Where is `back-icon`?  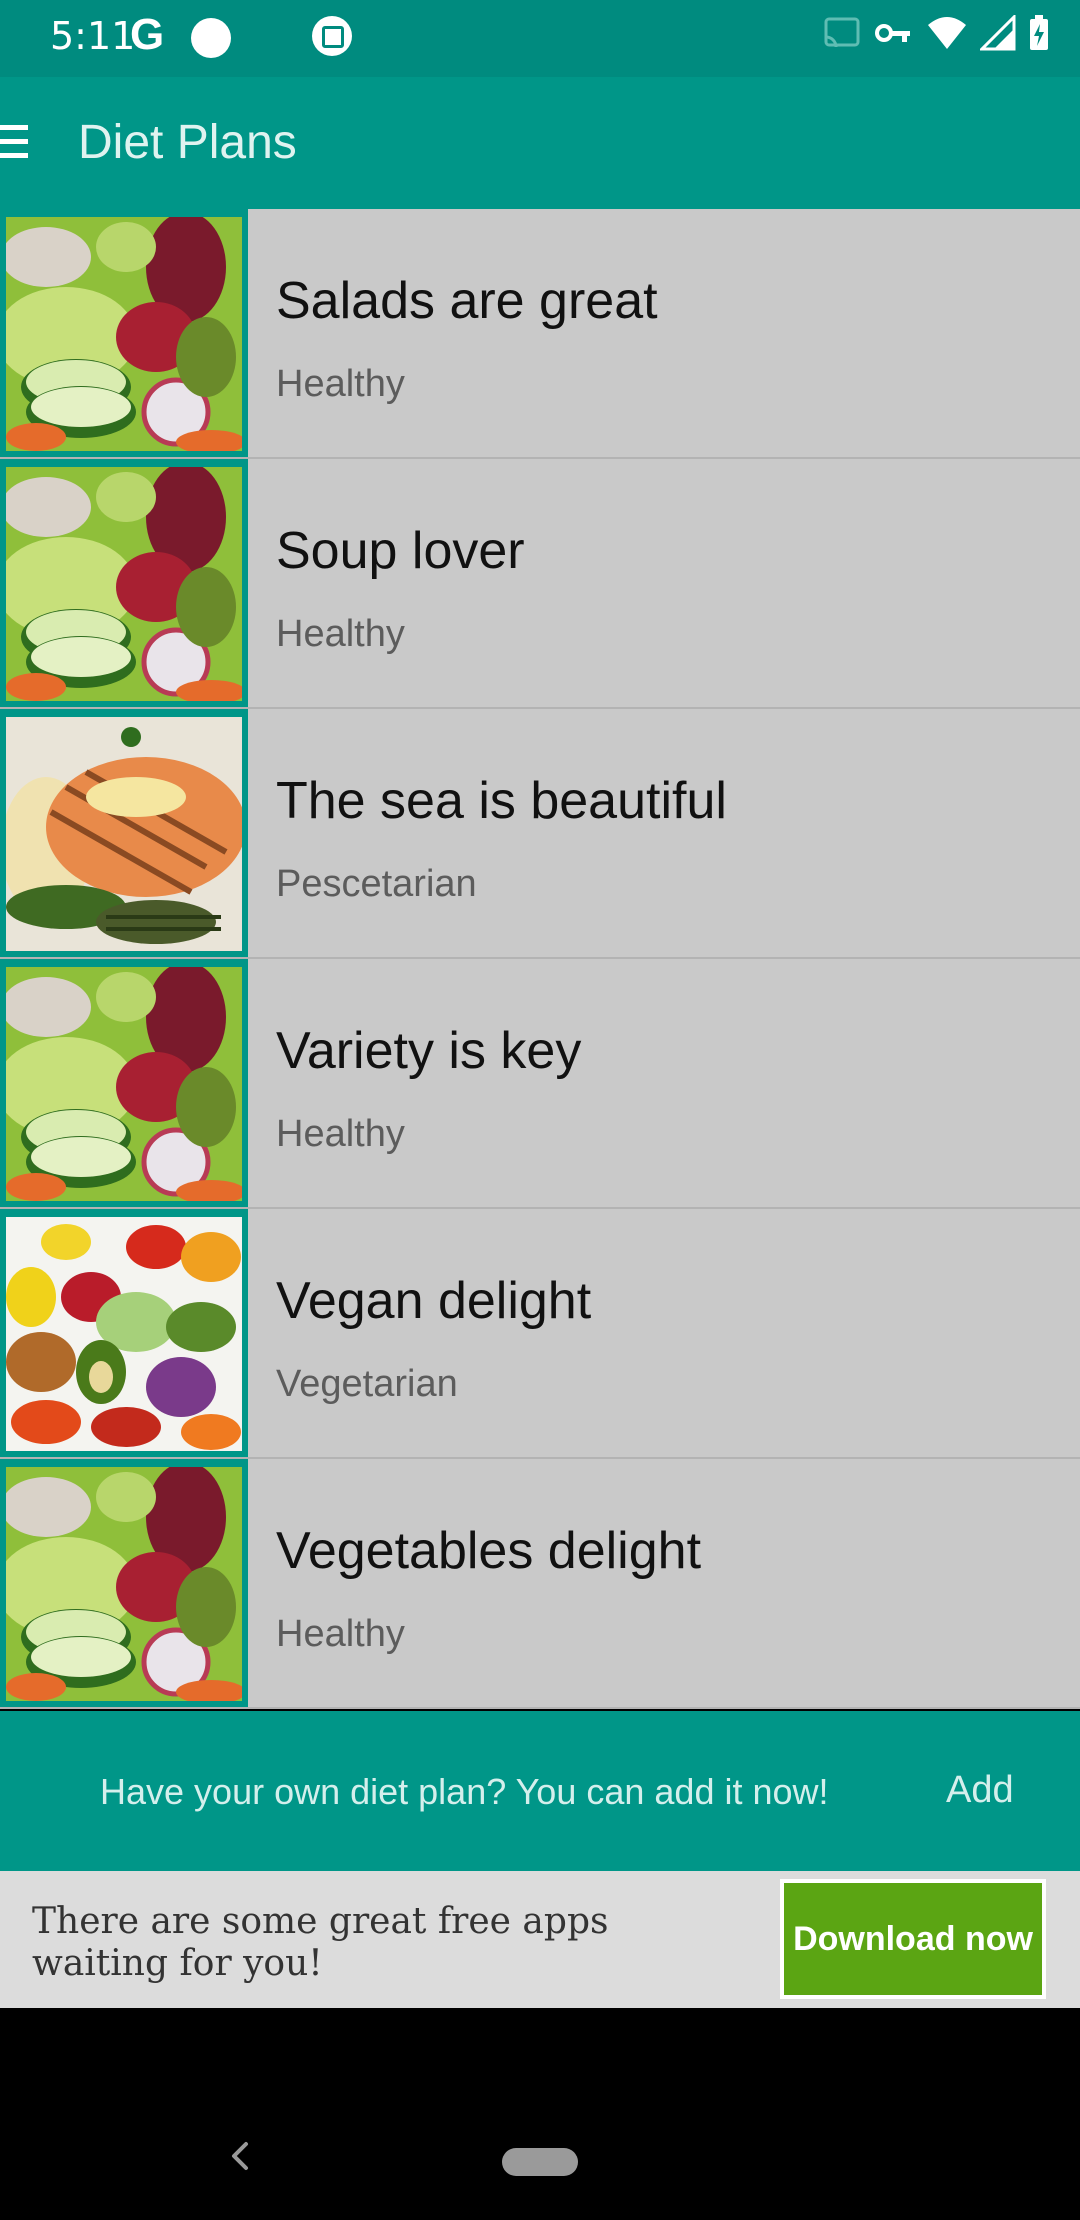 back-icon is located at coordinates (240, 2156).